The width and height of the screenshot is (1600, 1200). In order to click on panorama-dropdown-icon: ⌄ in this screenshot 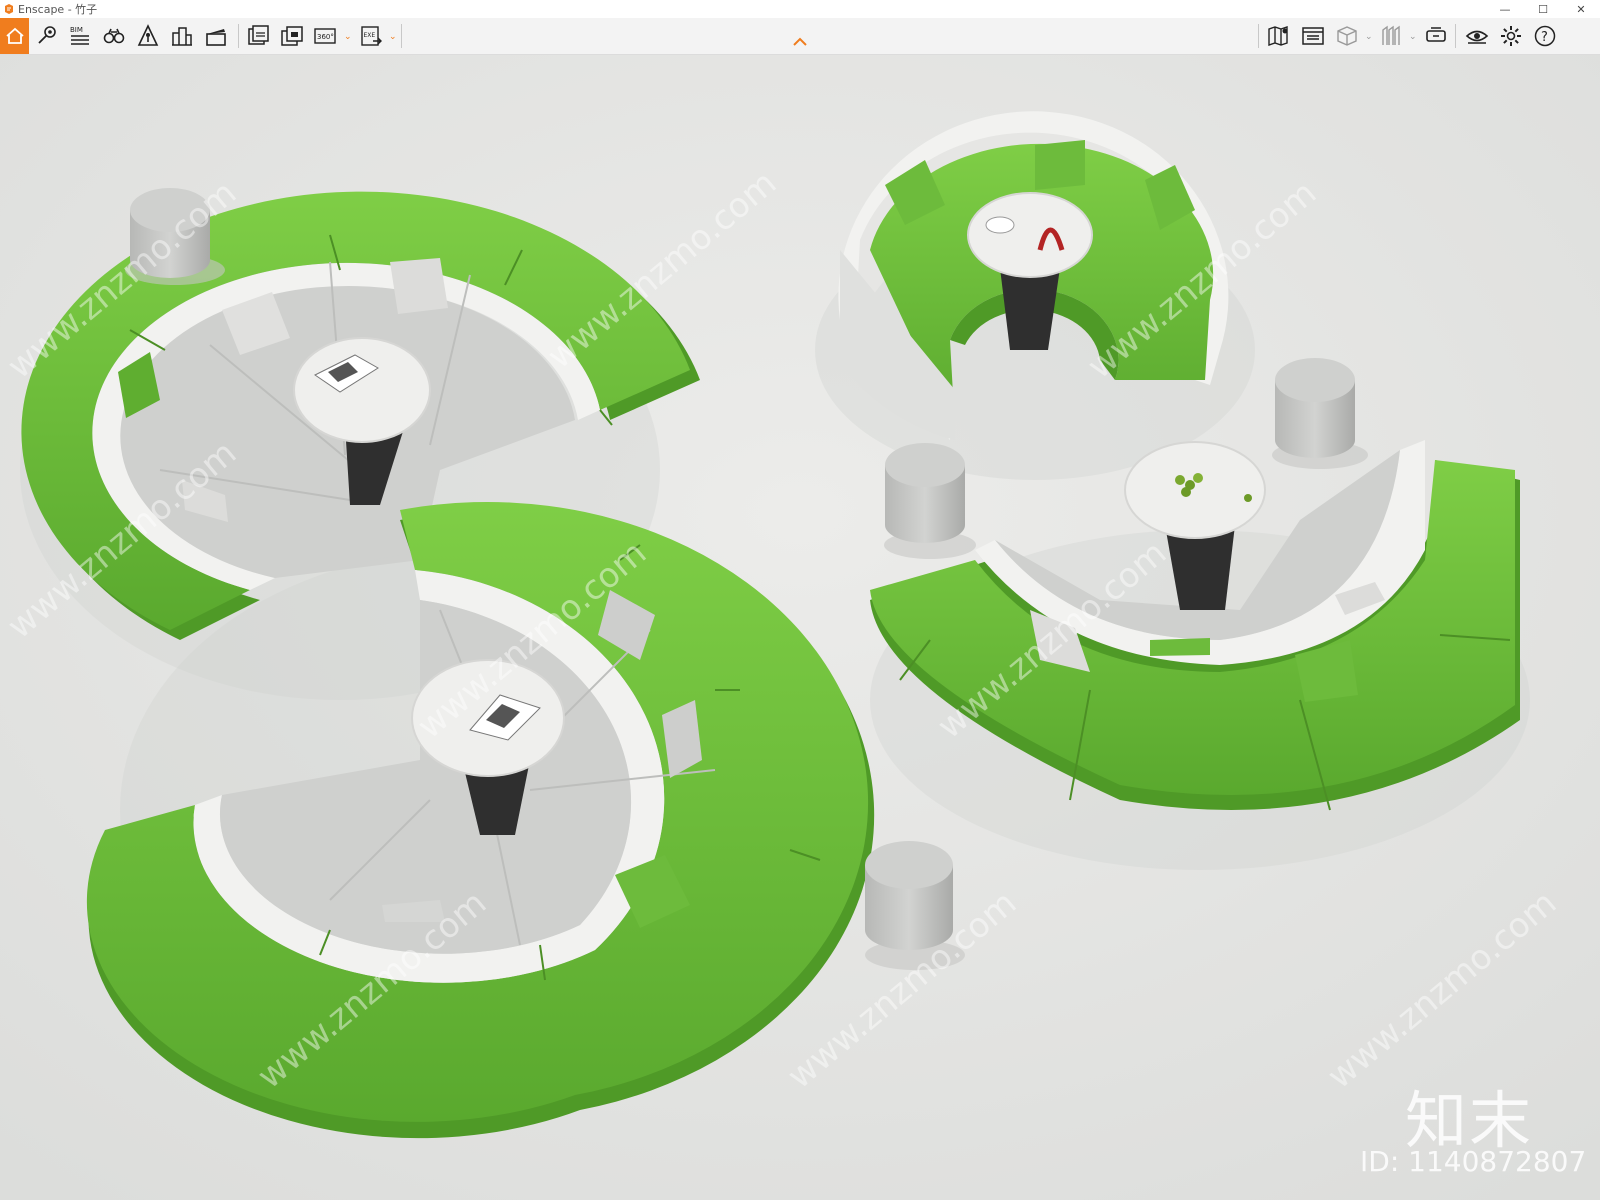, I will do `click(348, 37)`.